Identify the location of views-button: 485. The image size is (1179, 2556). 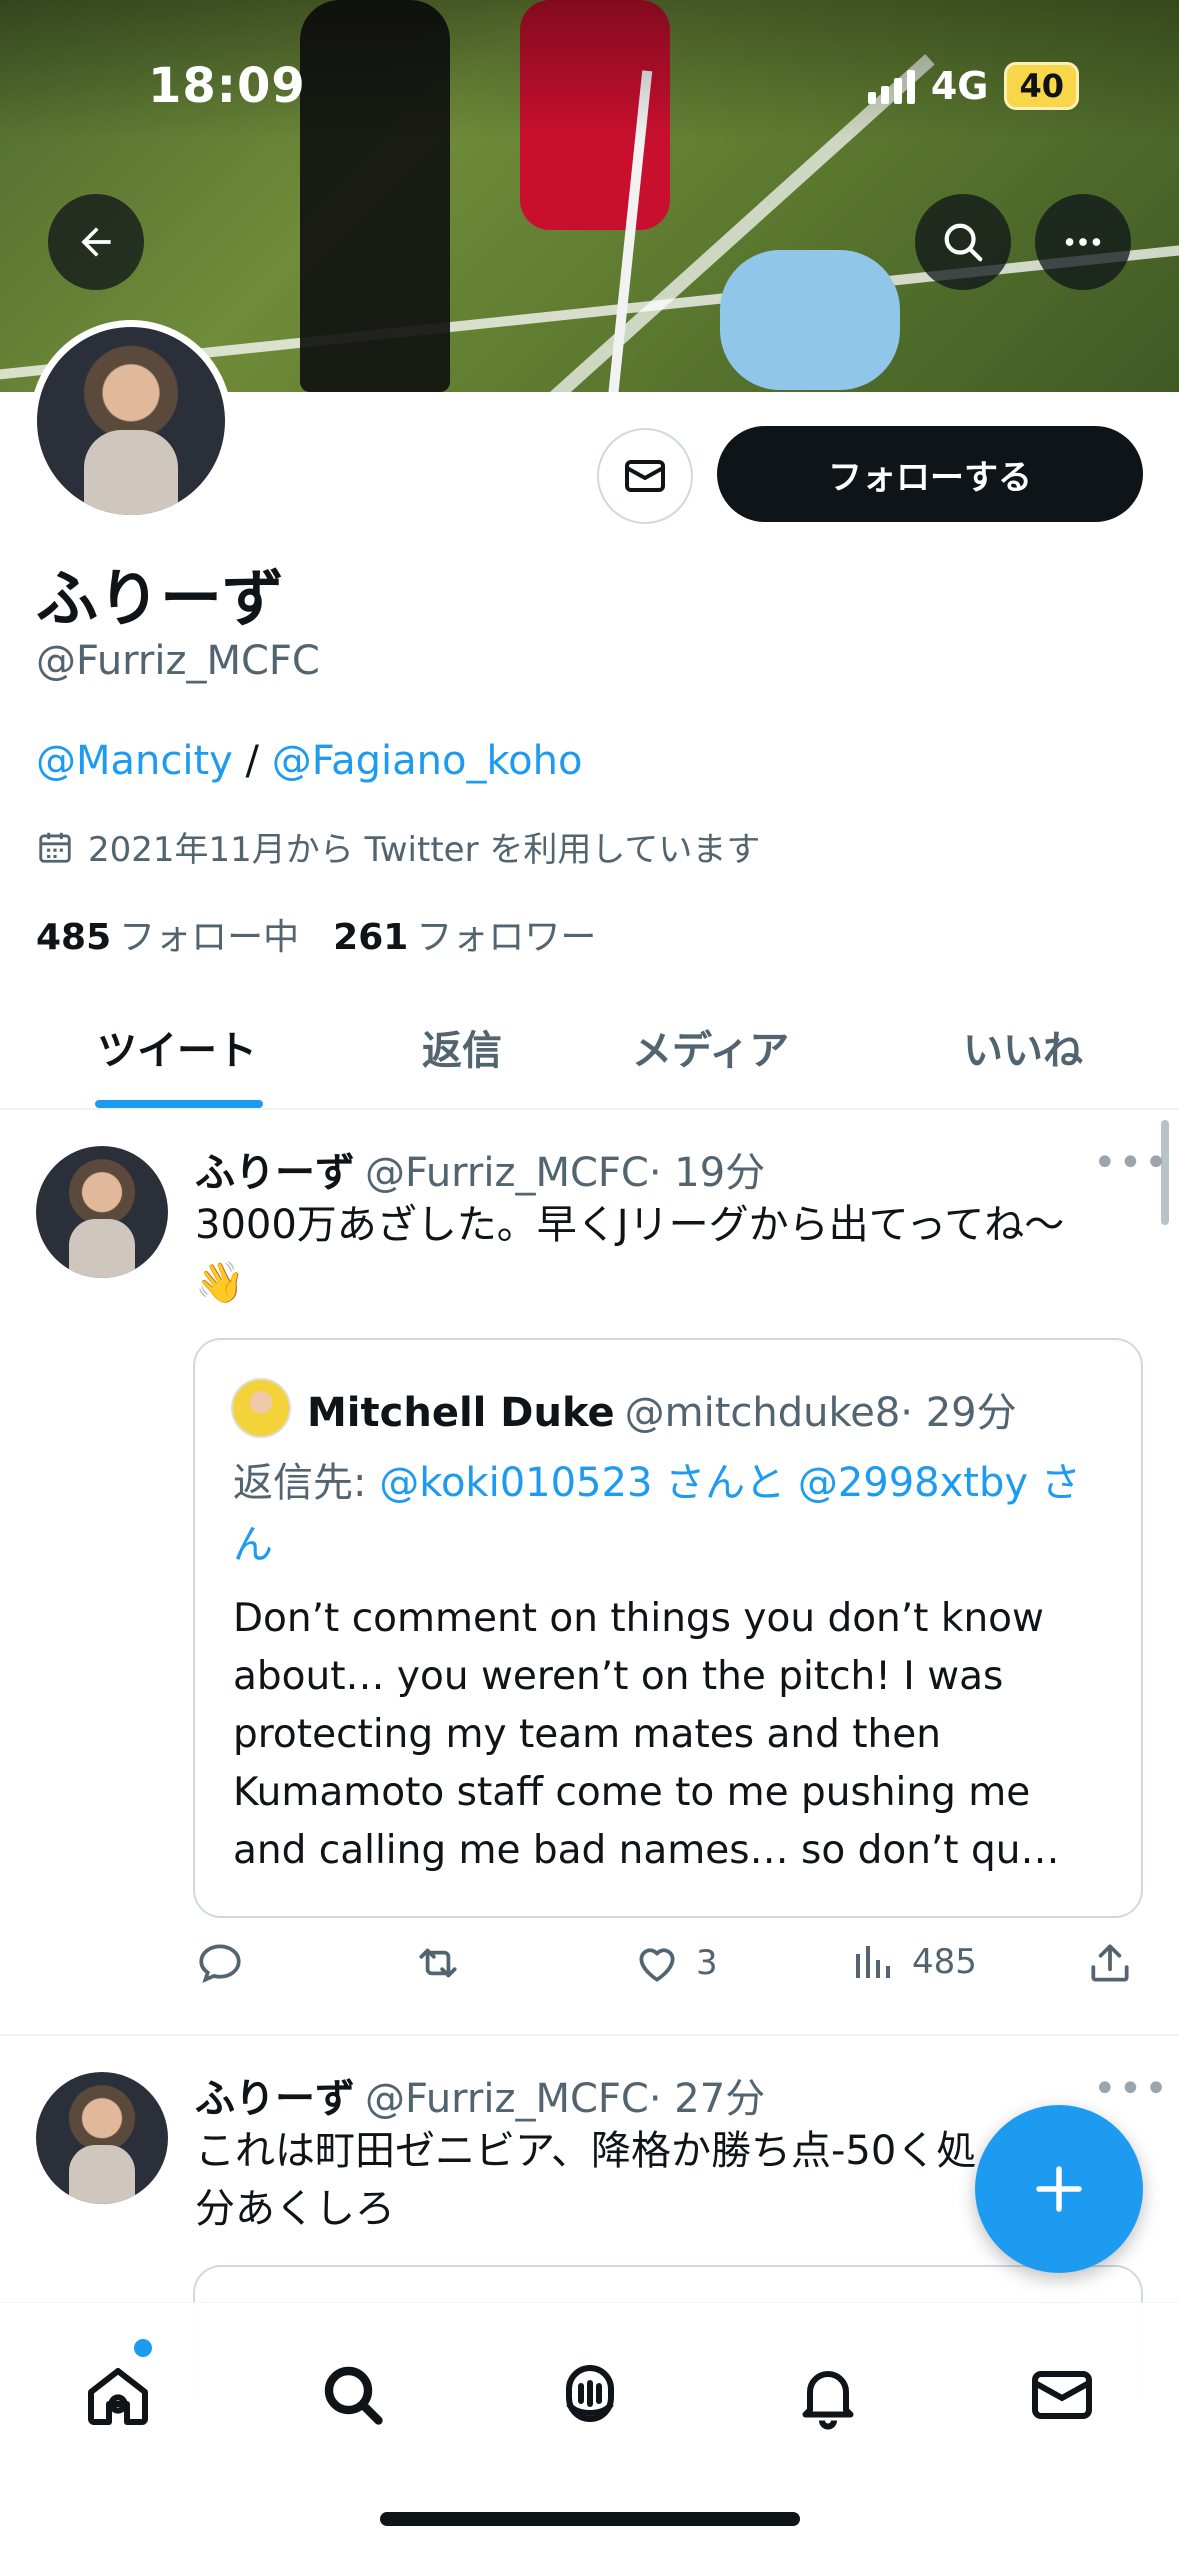
(913, 1962).